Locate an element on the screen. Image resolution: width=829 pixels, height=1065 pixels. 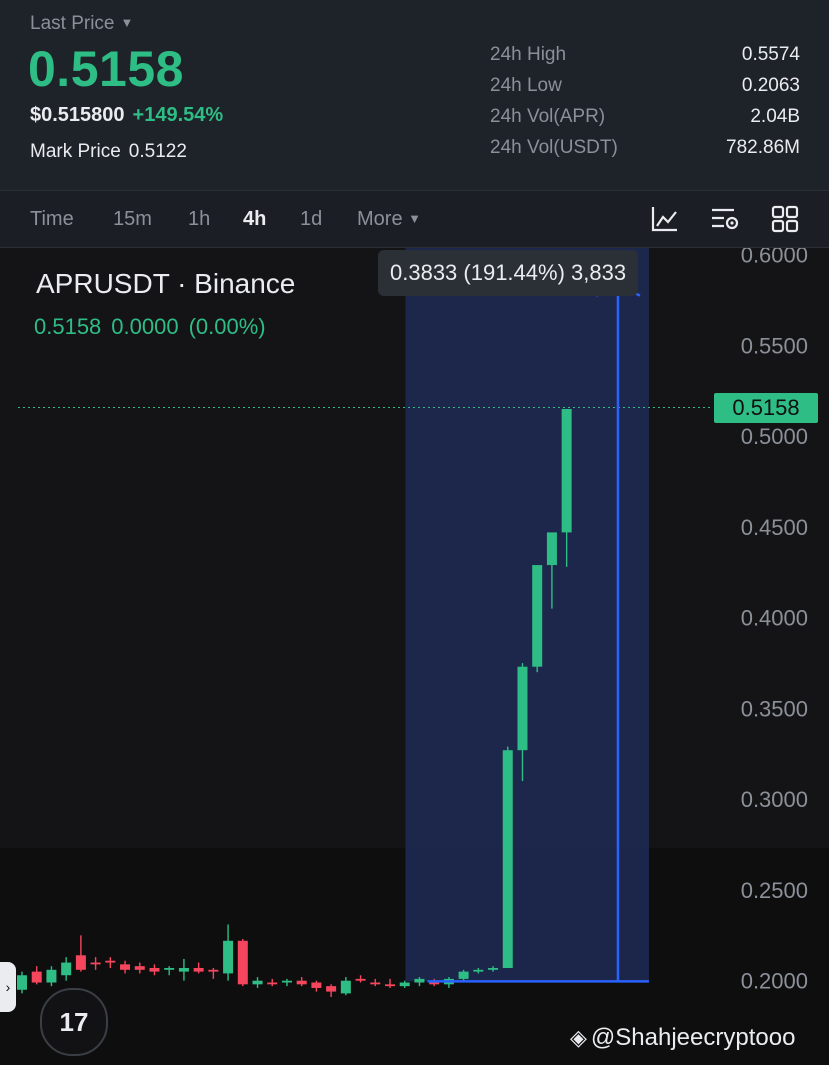
stat-24h-vol-usdt: 24h Vol(USDT) 782.86M is located at coordinates (645, 152).